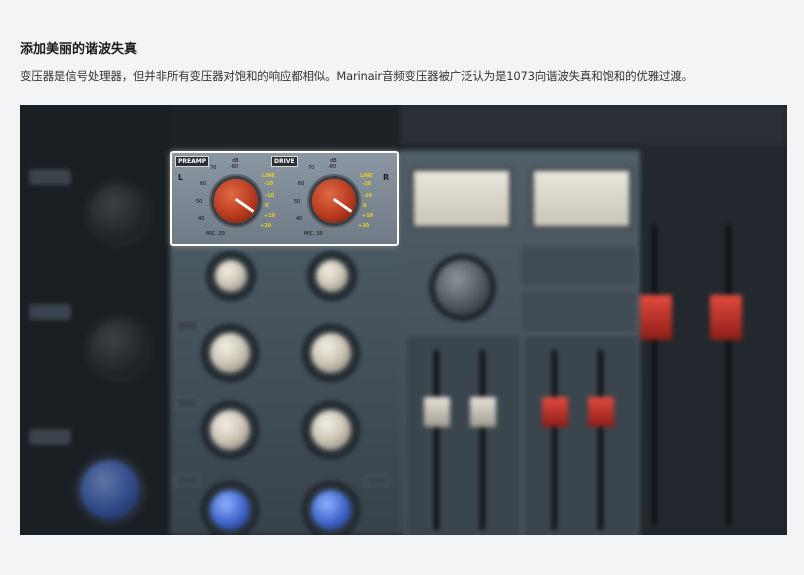 This screenshot has width=804, height=575. Describe the element at coordinates (284, 161) in the screenshot. I see `drive-label: DRIVE` at that location.